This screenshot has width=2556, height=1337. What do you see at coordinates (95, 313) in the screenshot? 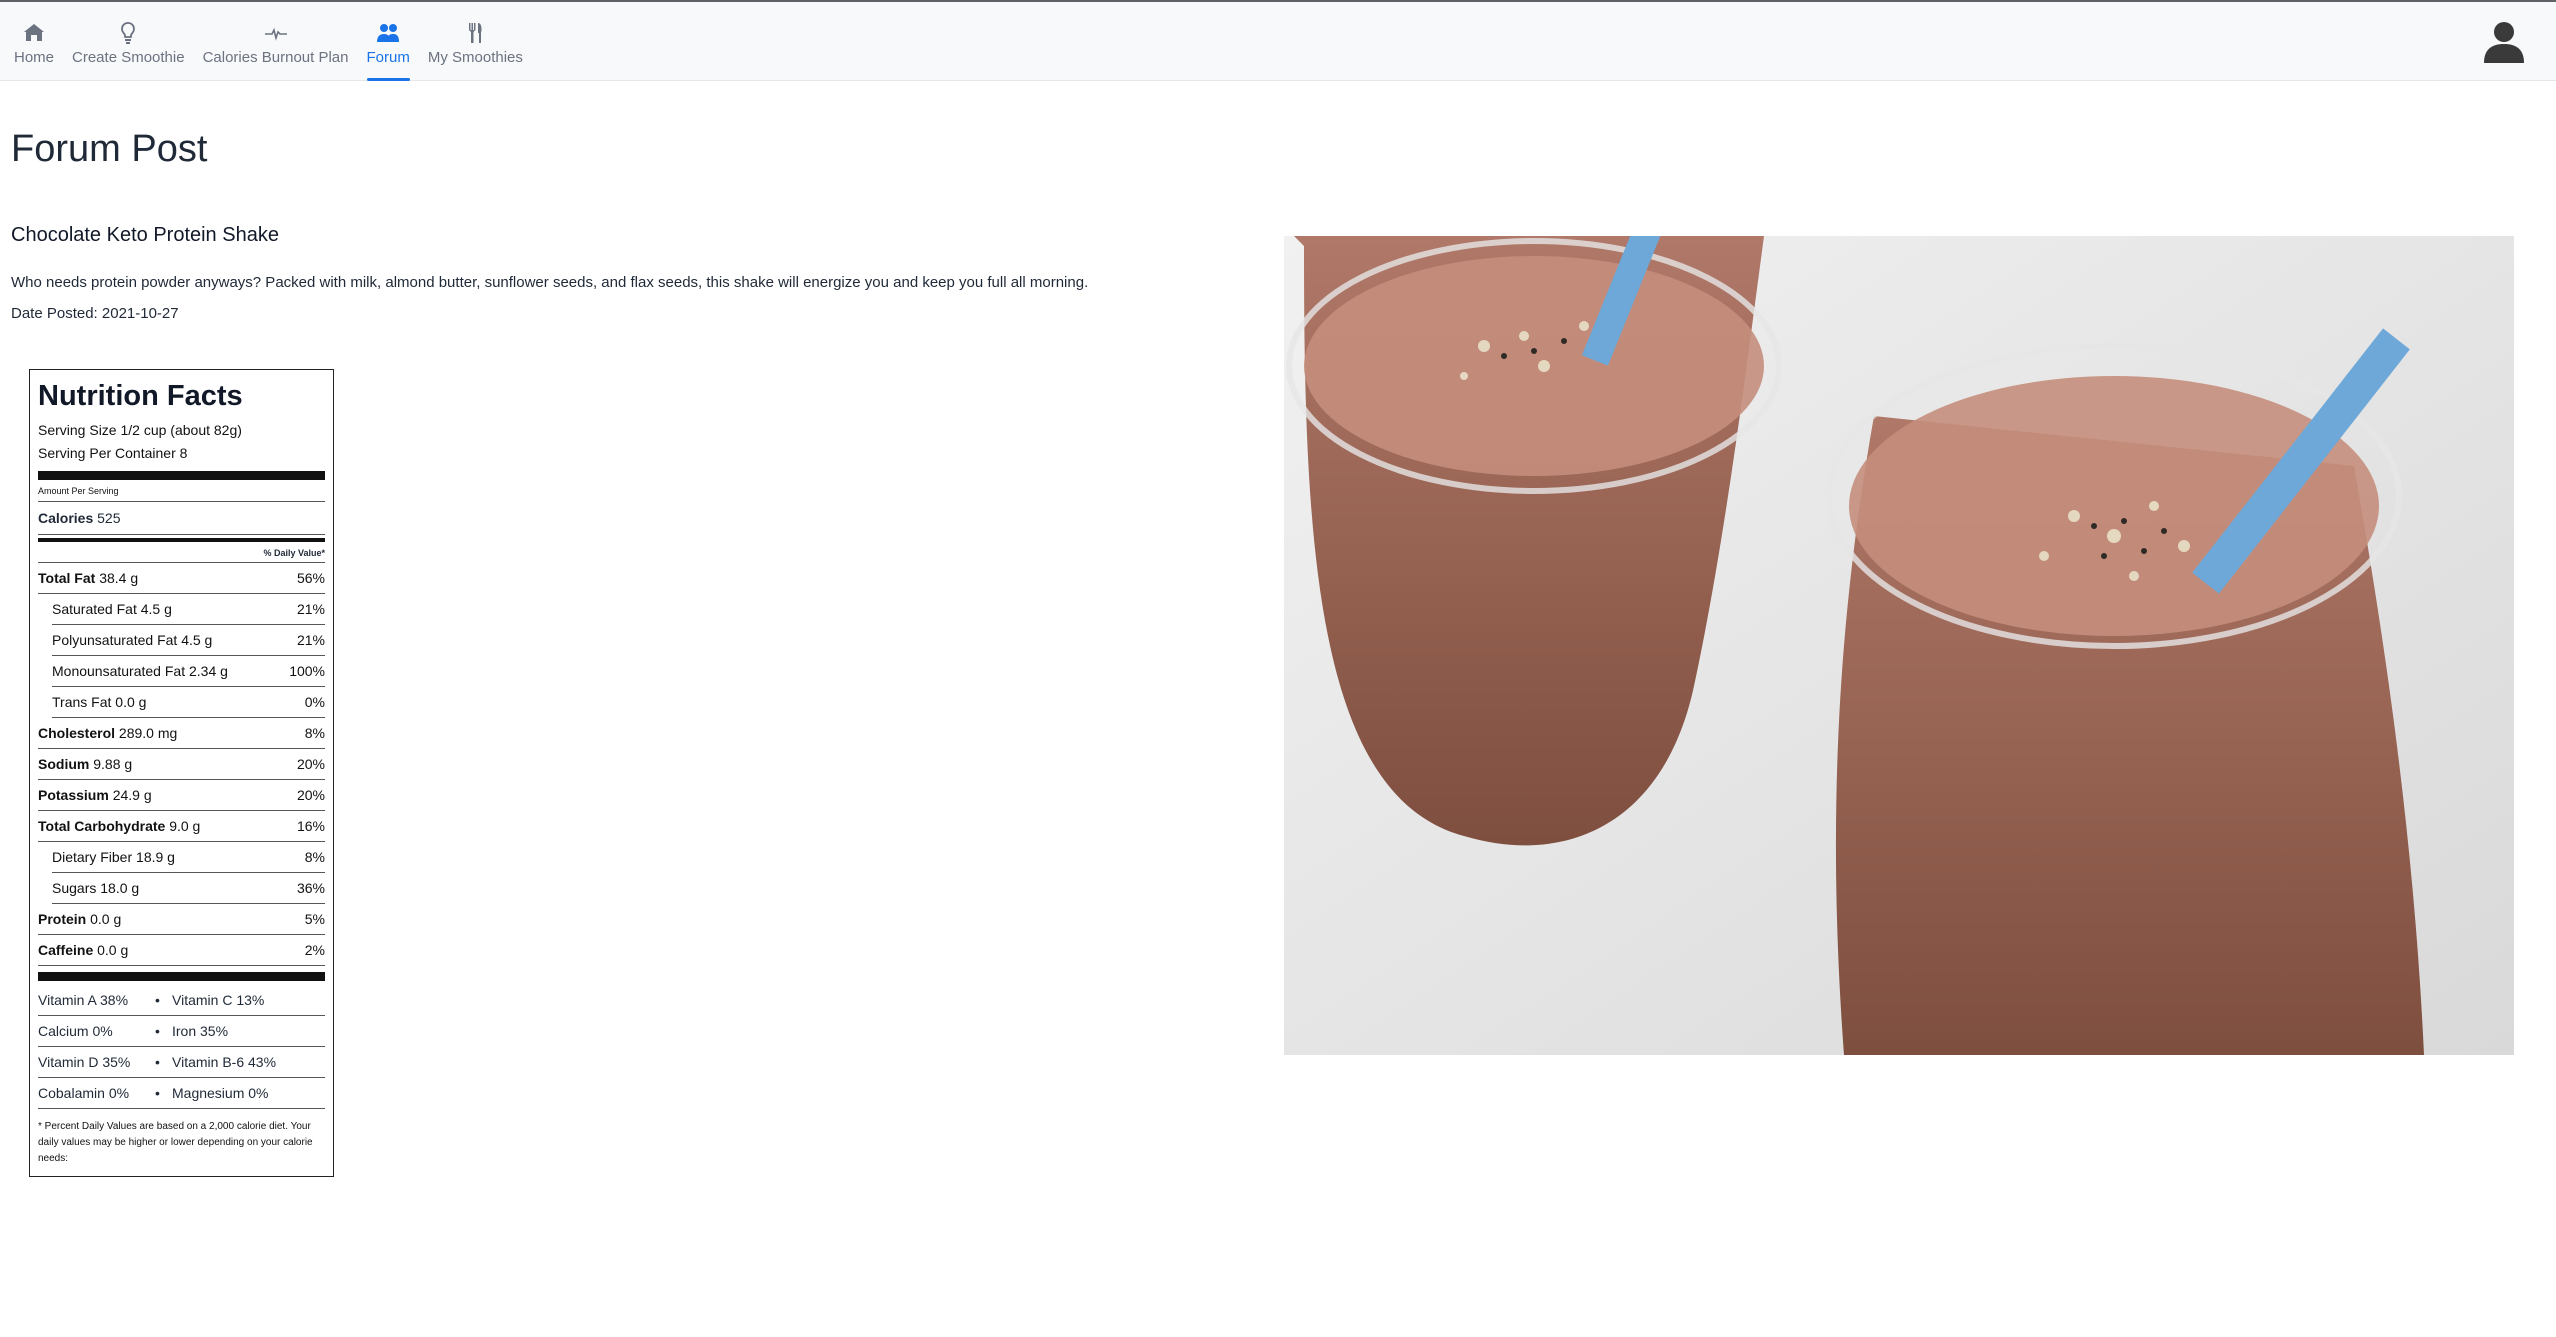
I see `post-date: Date Posted: 2021-10-27` at bounding box center [95, 313].